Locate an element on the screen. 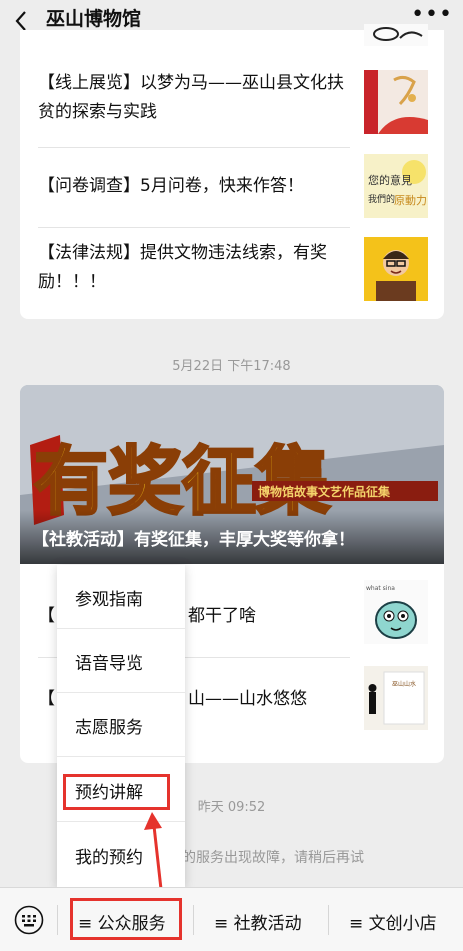  menu-item-volunteer: 志愿服务 is located at coordinates (121, 725).